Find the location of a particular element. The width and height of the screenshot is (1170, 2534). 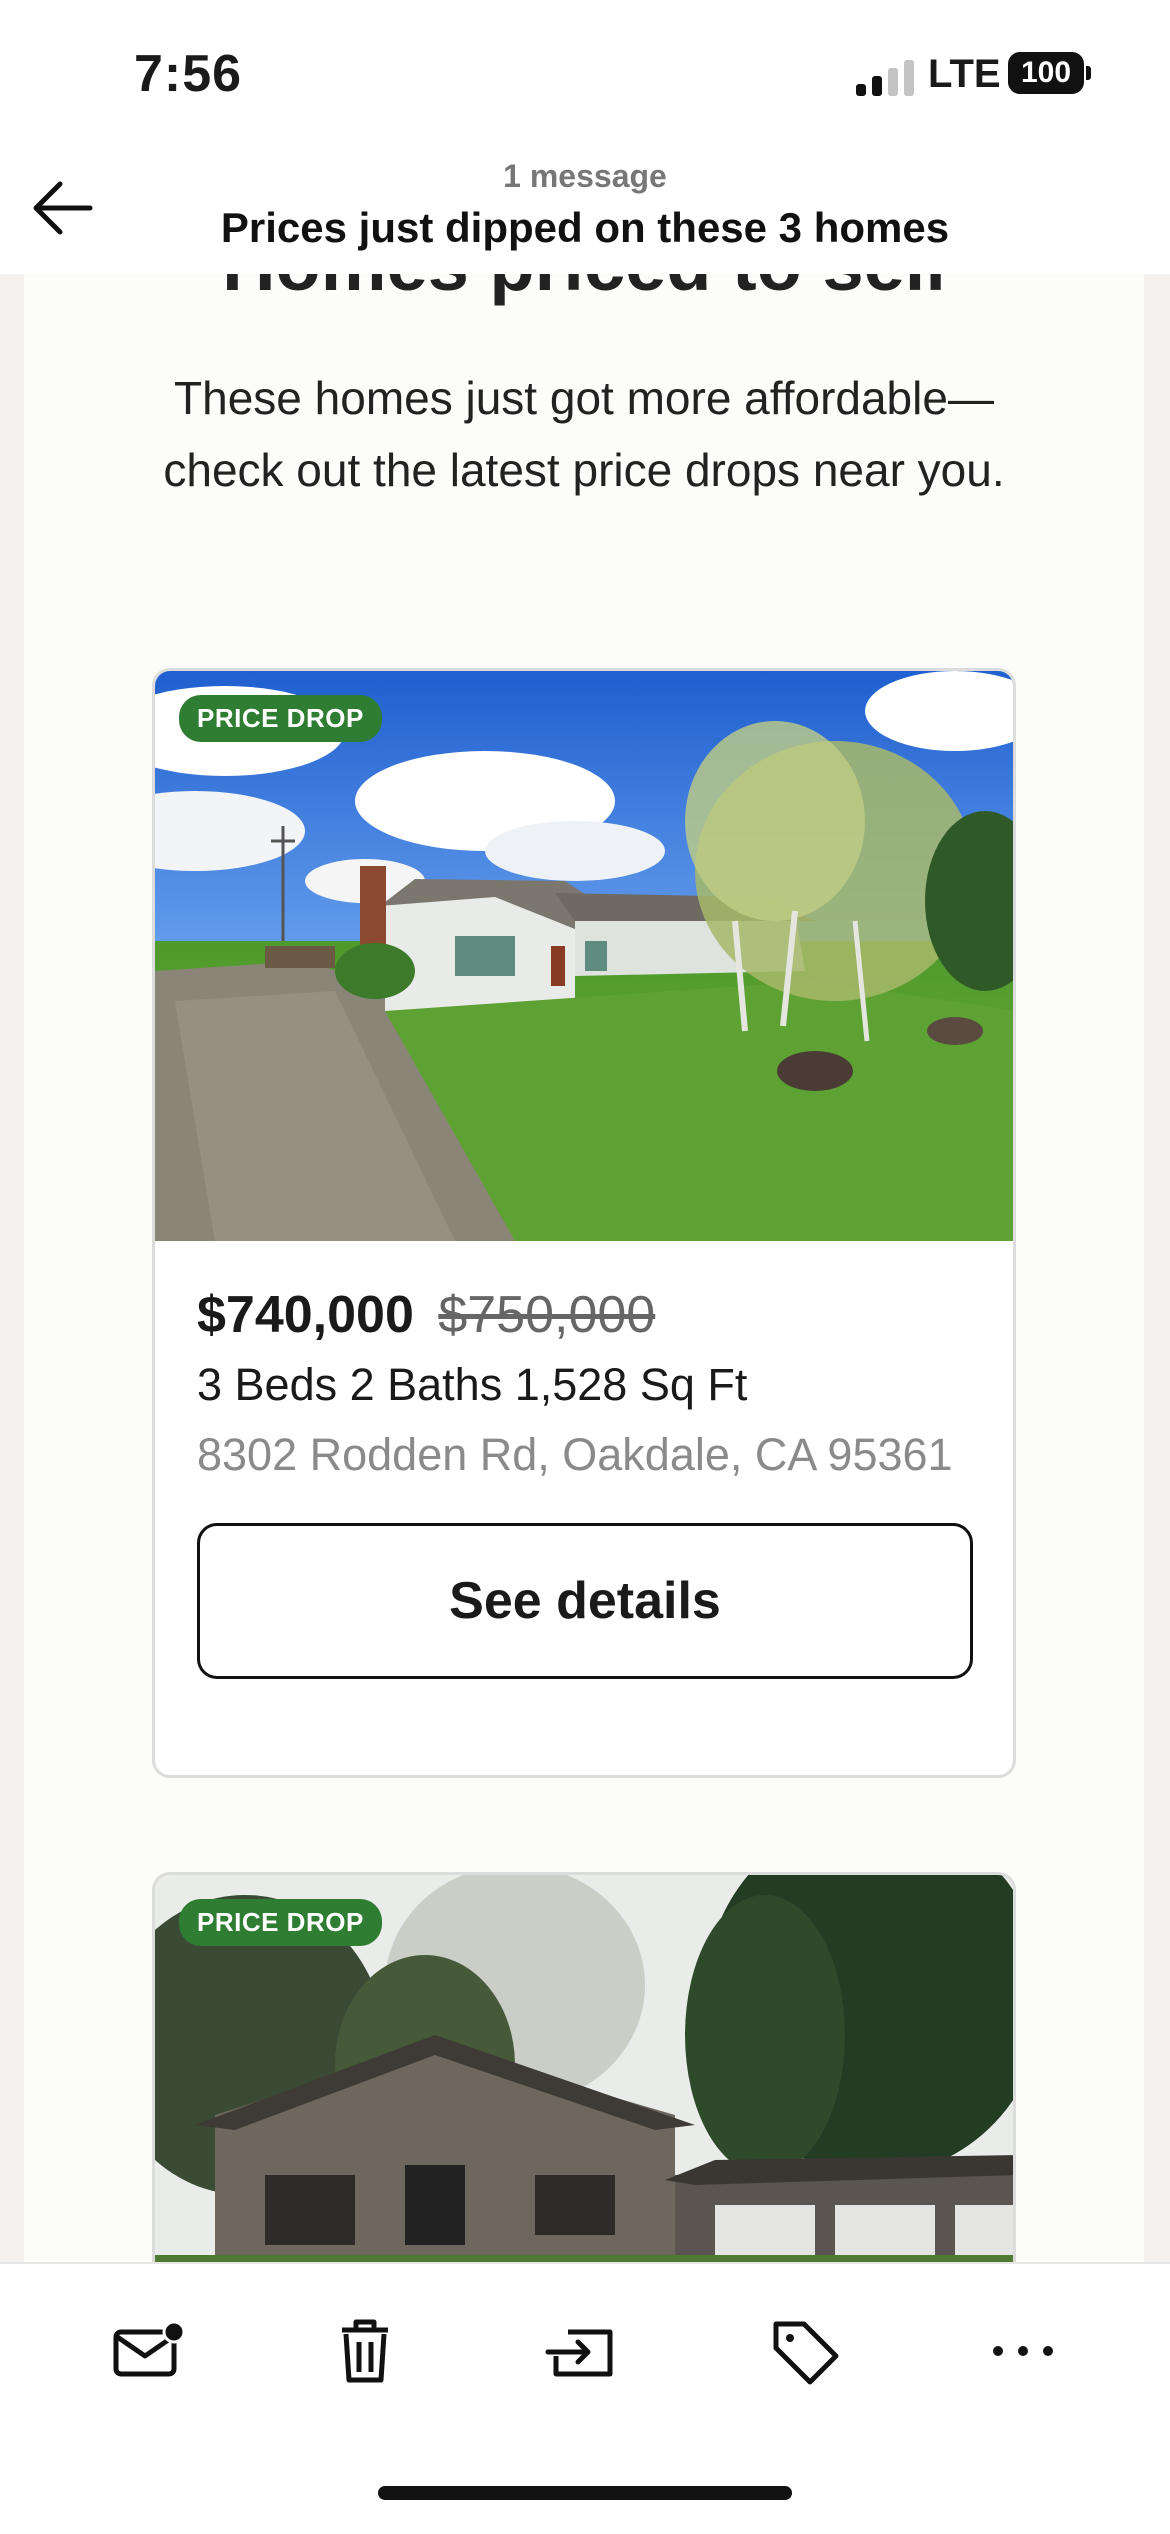

label-tag-icon is located at coordinates (806, 2353).